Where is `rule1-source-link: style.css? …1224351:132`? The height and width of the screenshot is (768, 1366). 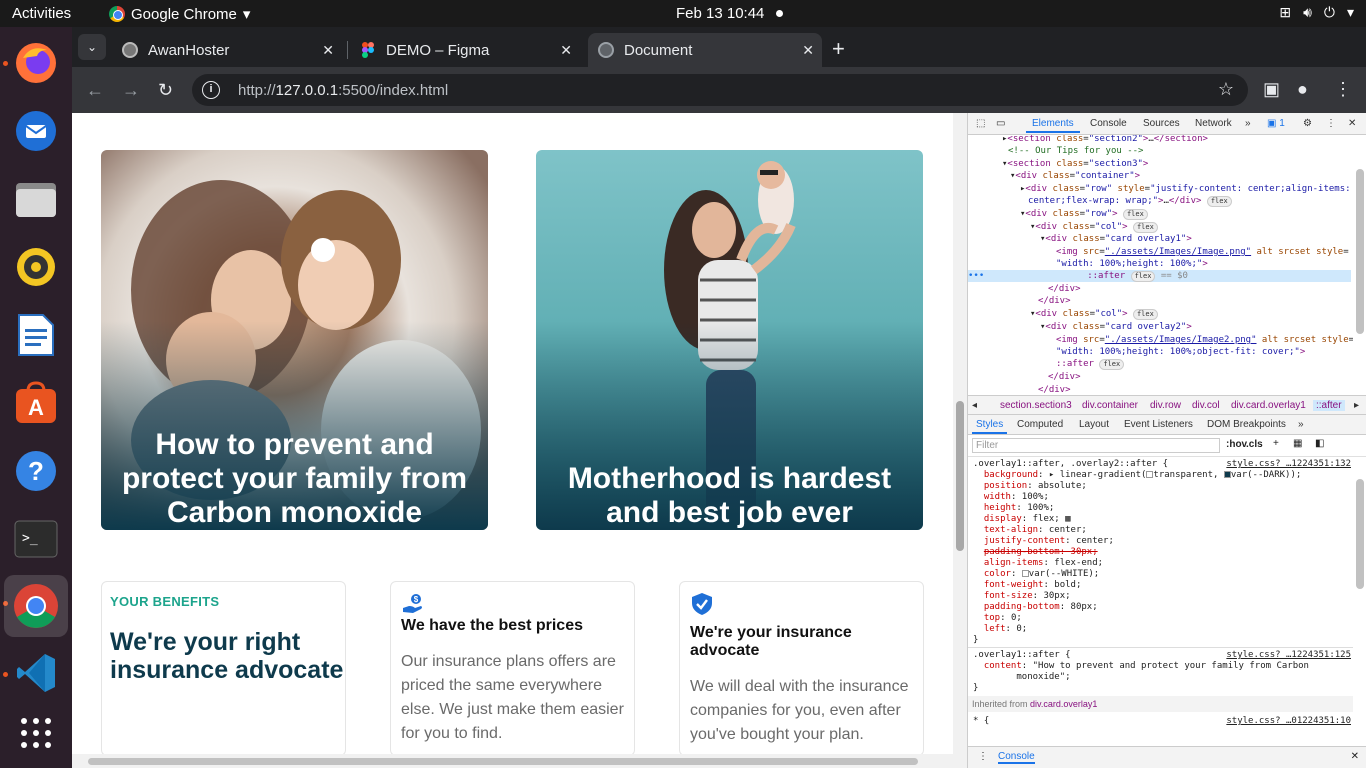
rule1-source-link: style.css? …1224351:132 is located at coordinates (1288, 464).